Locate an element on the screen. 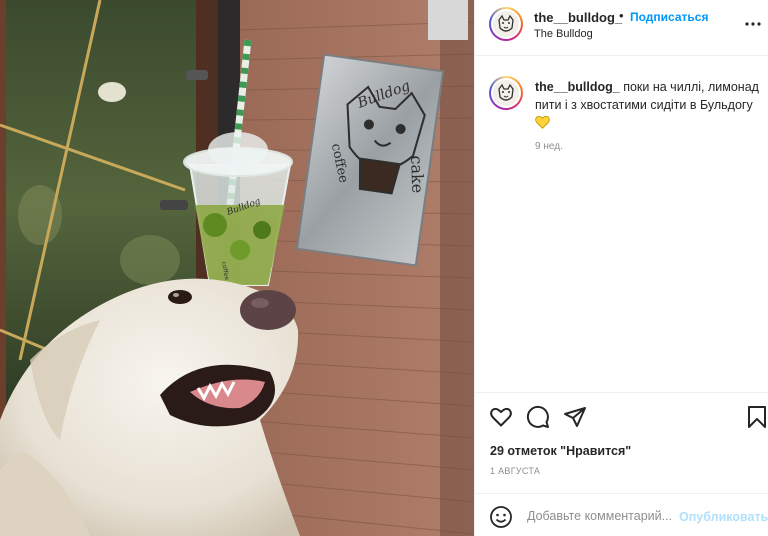 The image size is (768, 536). more-options-icon is located at coordinates (753, 26).